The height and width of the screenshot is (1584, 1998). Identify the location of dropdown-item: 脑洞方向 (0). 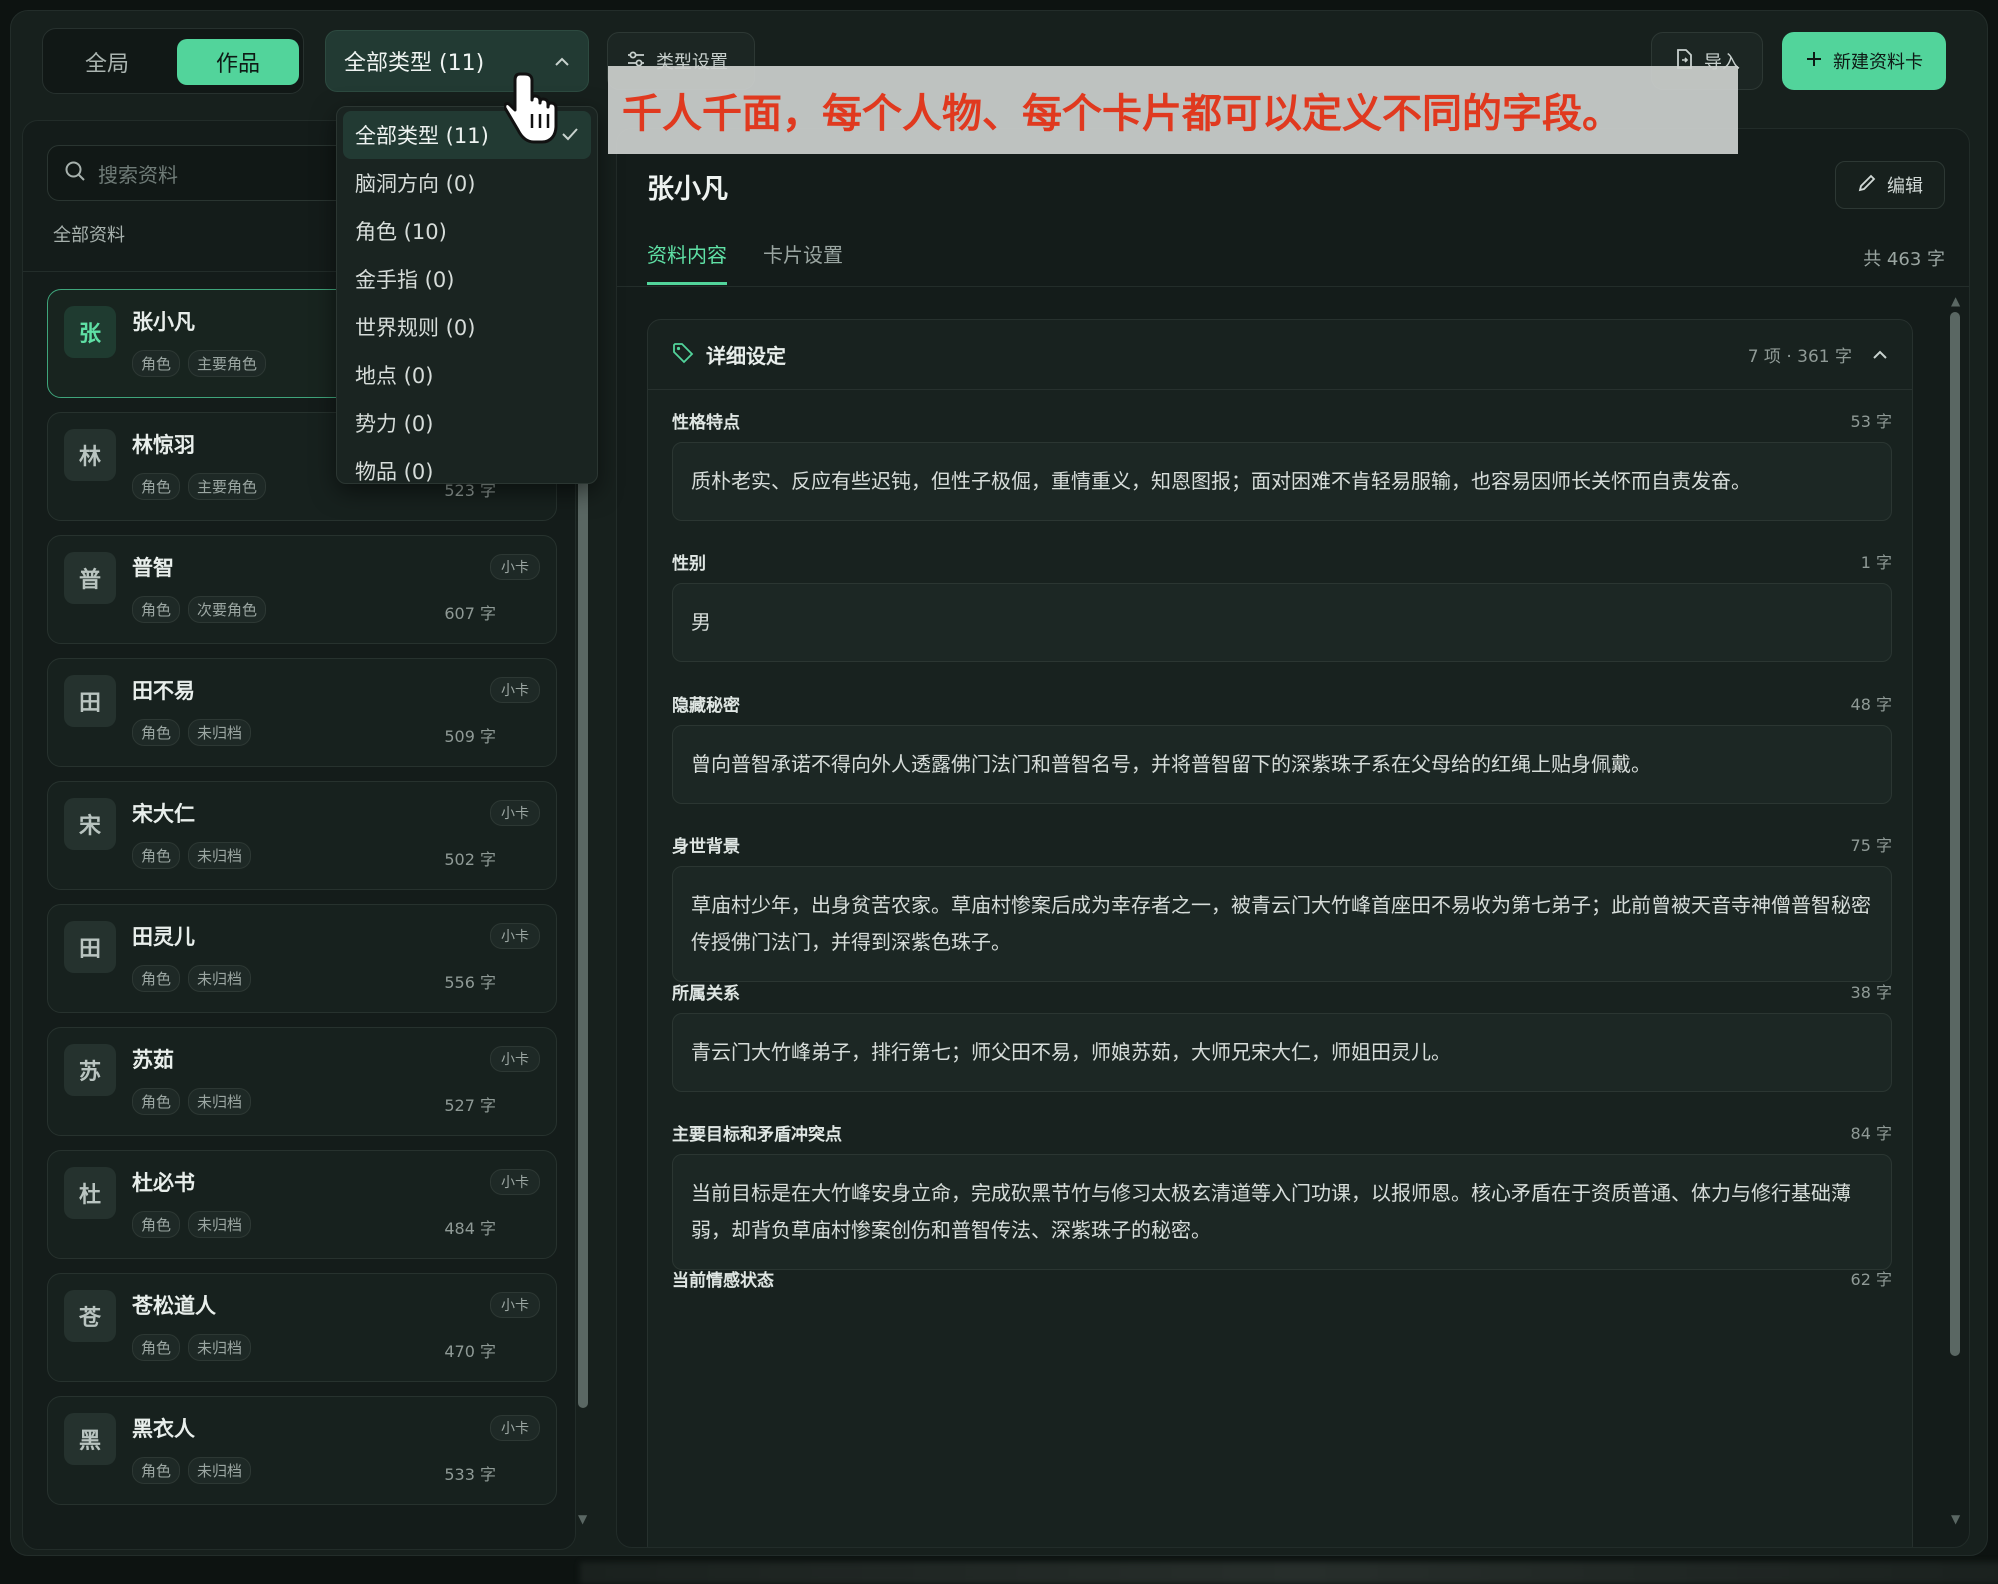
(467, 183).